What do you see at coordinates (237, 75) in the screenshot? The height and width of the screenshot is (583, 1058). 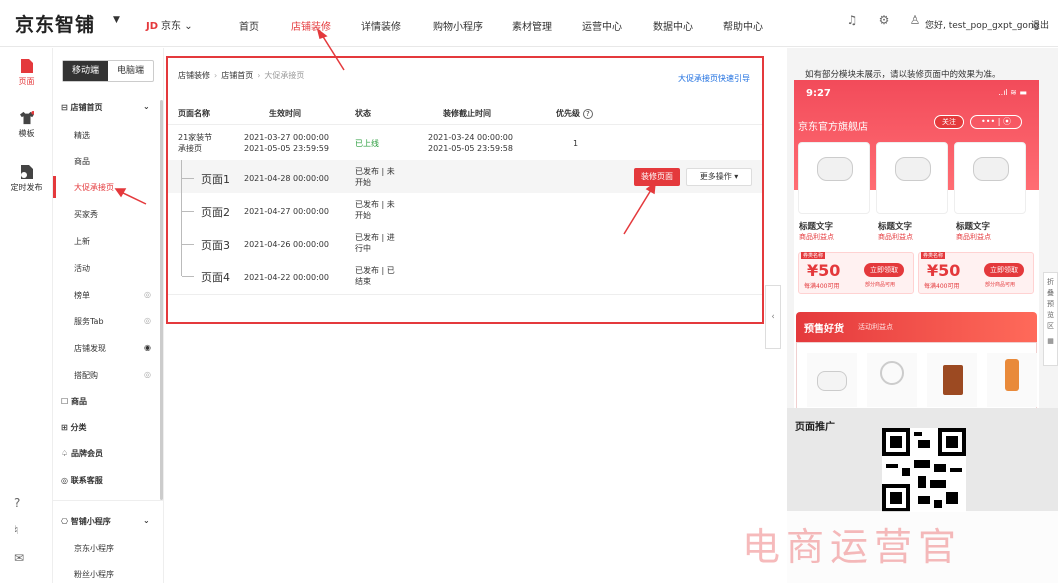 I see `crumb-store-home: 店铺首页` at bounding box center [237, 75].